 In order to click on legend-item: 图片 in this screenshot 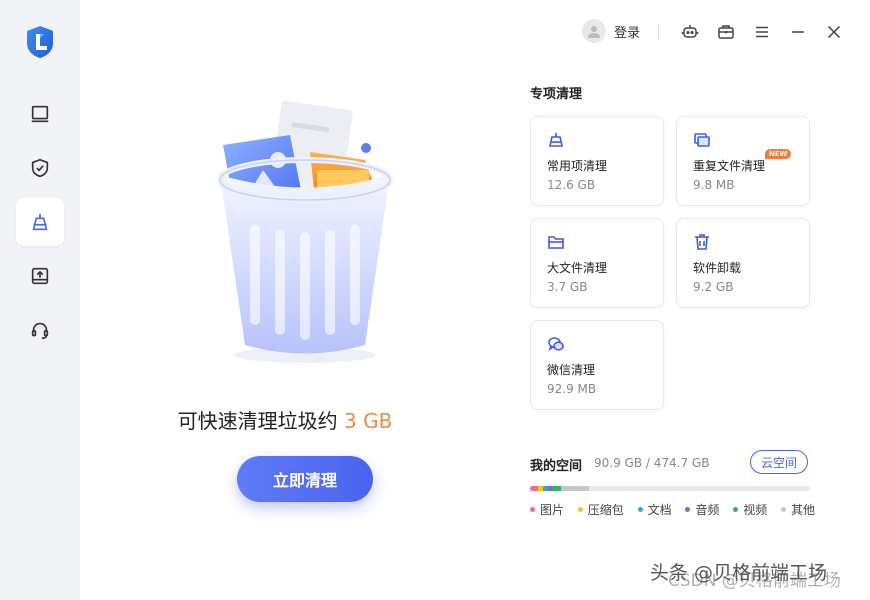, I will do `click(547, 509)`.